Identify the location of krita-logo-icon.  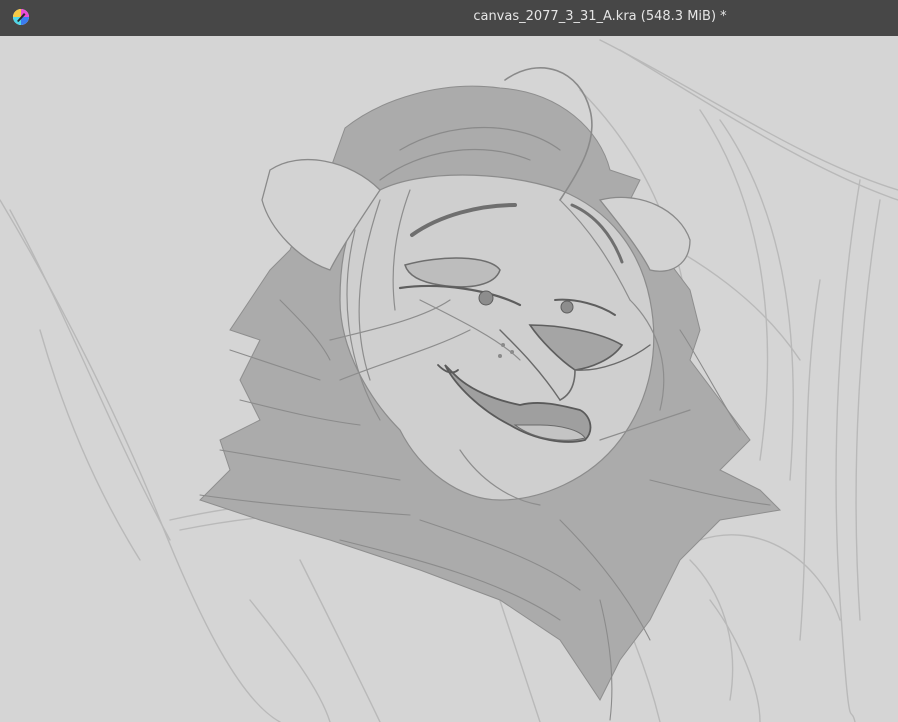
(21, 17).